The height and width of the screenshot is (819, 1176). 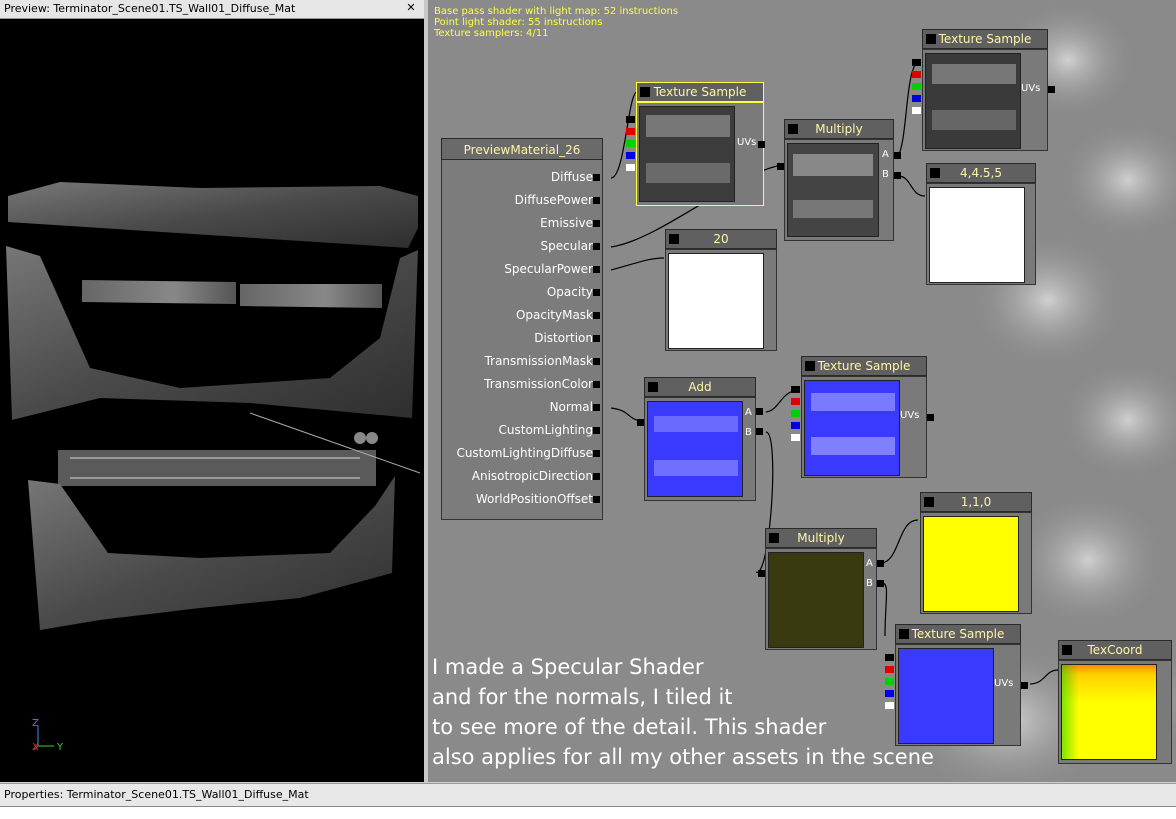 I want to click on material-input-row: AnisotropicDirection, so click(x=535, y=476).